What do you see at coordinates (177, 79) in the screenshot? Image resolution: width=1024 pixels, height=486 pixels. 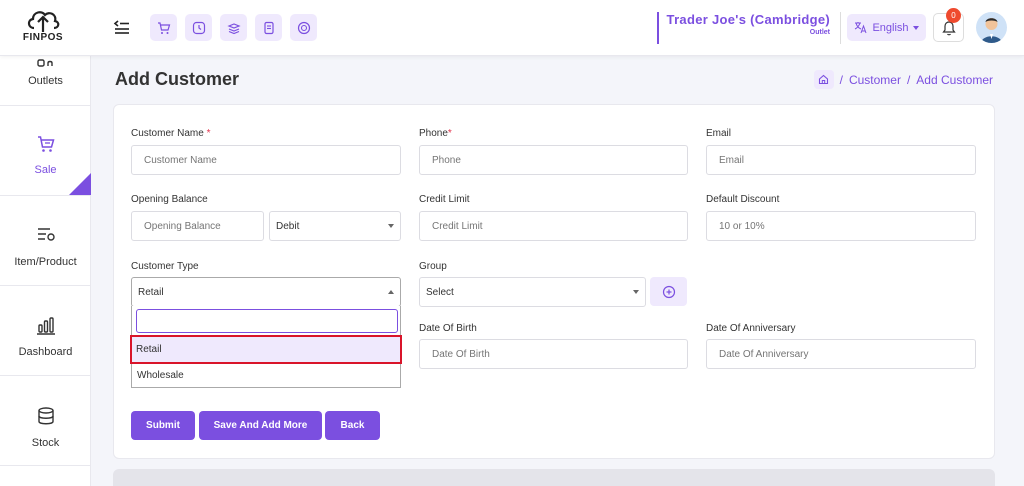 I see `page-title: Add Customer` at bounding box center [177, 79].